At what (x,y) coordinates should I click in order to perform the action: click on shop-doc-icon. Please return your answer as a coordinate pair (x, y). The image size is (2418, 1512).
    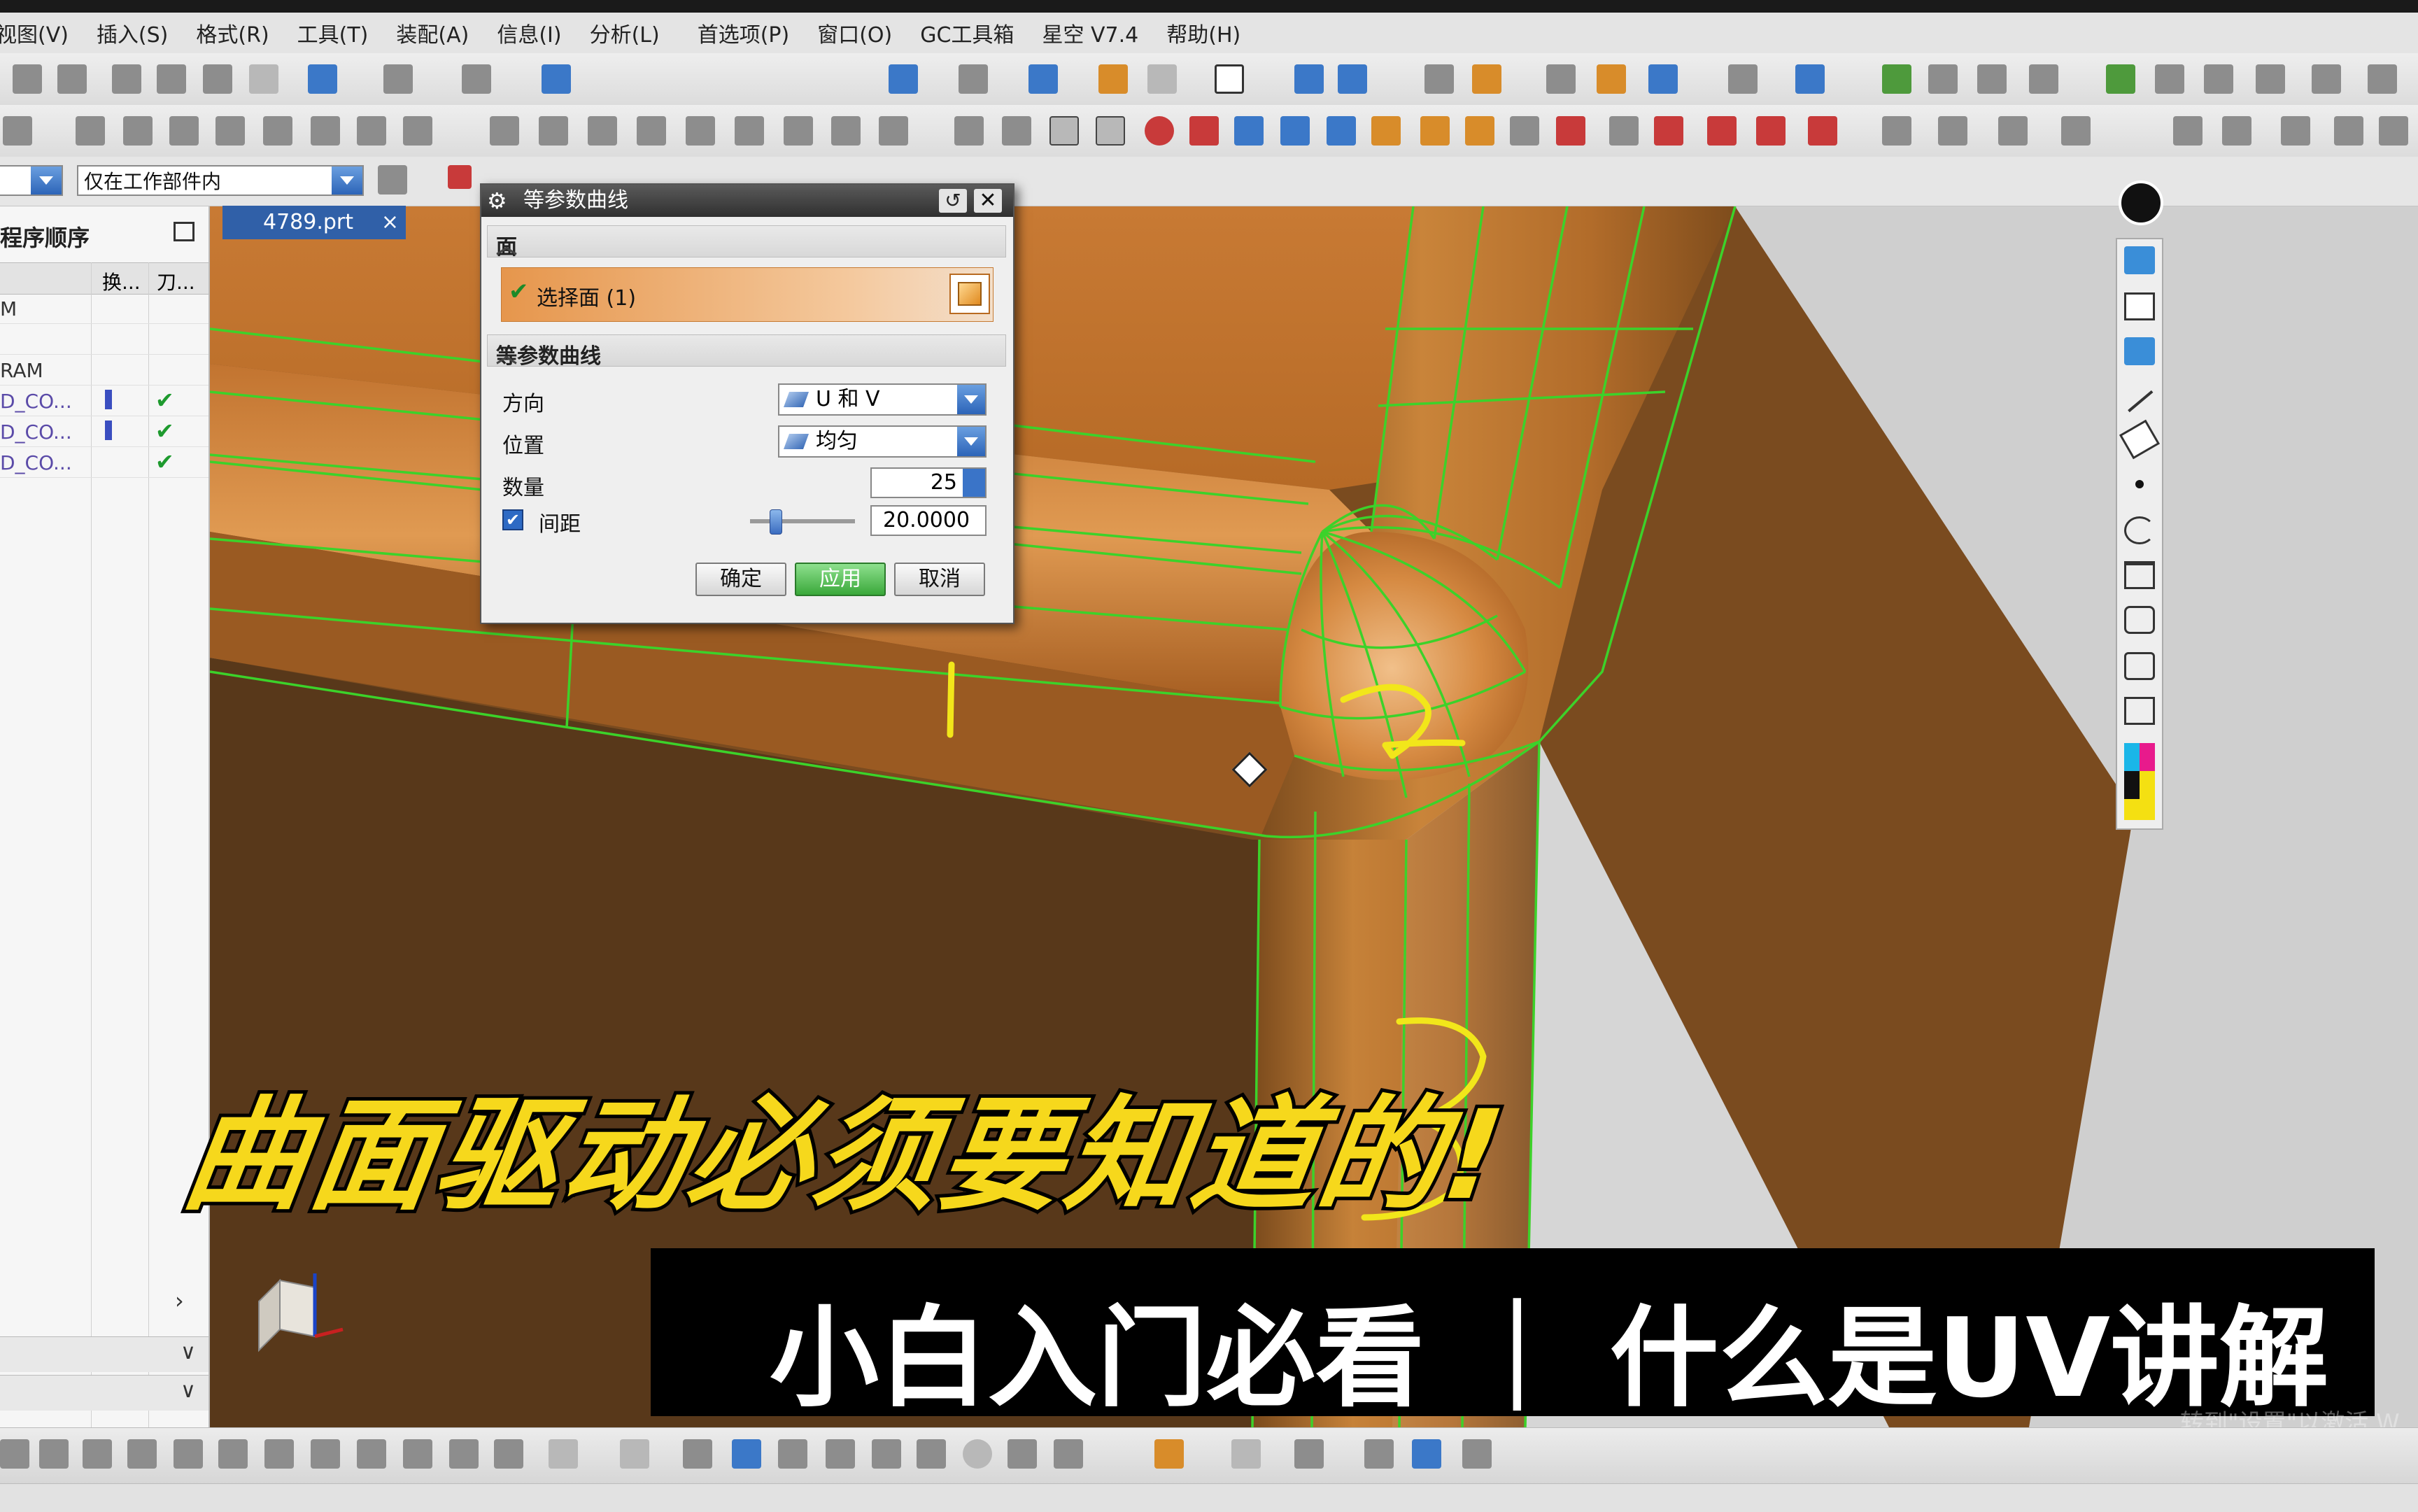
    Looking at the image, I should click on (2218, 79).